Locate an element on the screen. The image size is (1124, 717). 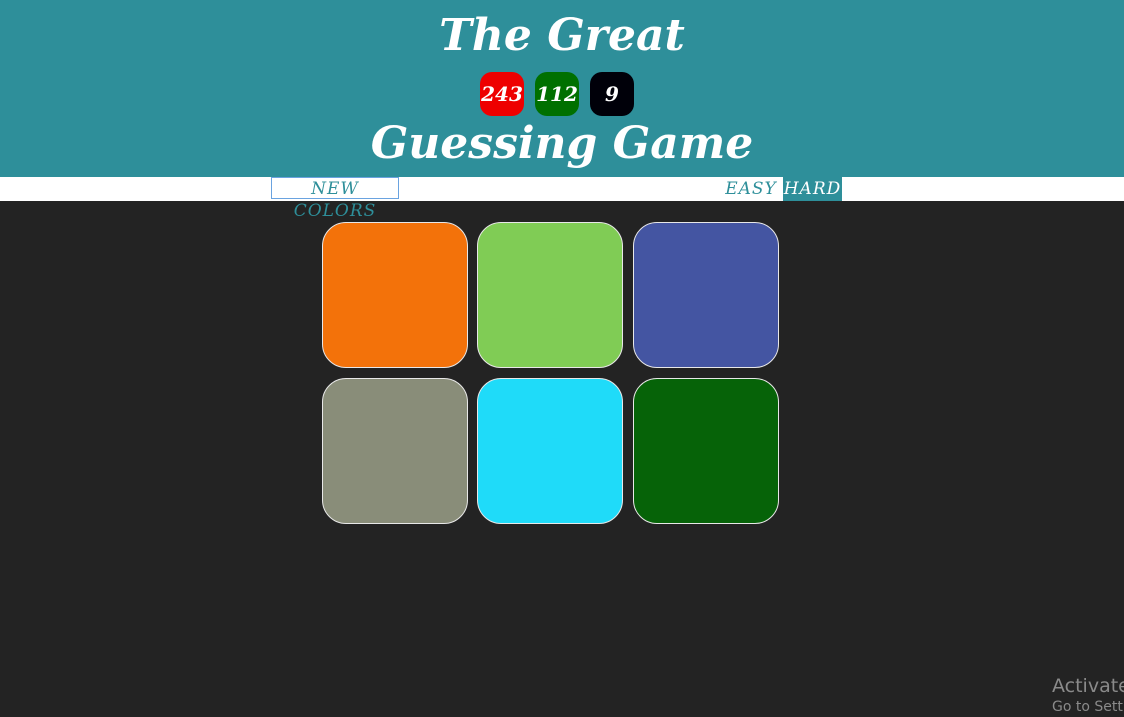
watermark-line-1: Activate is located at coordinates (1088, 686).